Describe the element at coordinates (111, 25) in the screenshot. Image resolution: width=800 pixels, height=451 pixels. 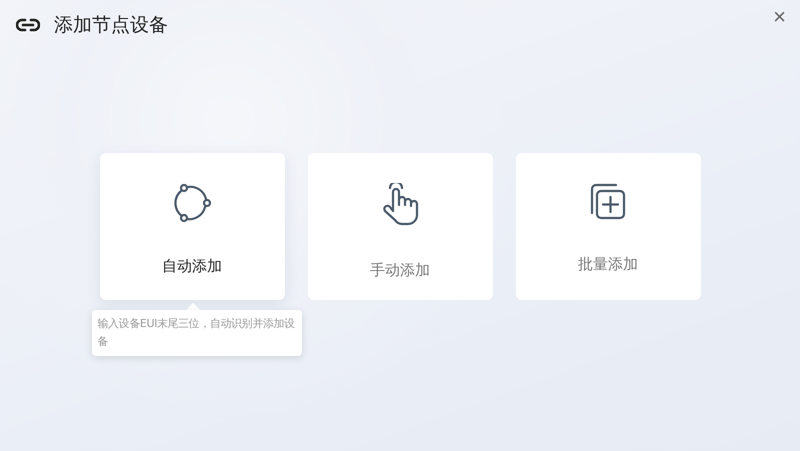
I see `dialog-title: 添加节点设备` at that location.